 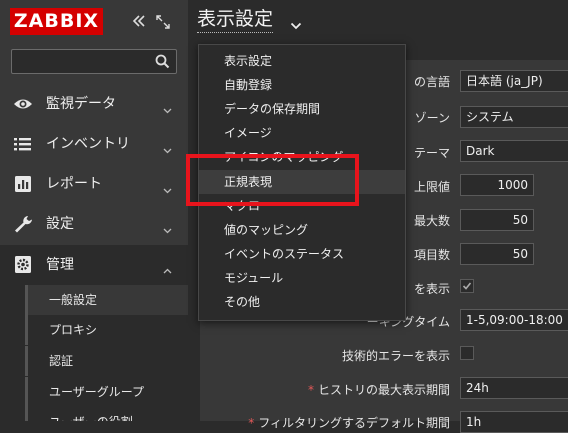 I want to click on menu-item-inventory: インベントリ, so click(x=94, y=144).